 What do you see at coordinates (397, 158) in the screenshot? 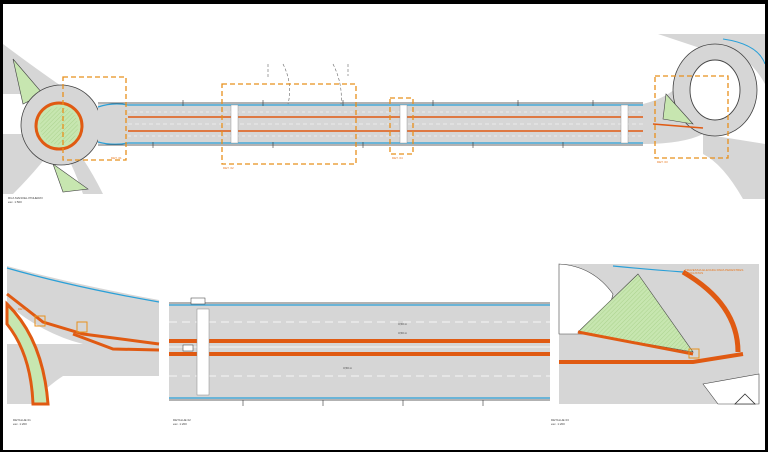
I see `callout-label-det-04: DET. 04` at bounding box center [397, 158].